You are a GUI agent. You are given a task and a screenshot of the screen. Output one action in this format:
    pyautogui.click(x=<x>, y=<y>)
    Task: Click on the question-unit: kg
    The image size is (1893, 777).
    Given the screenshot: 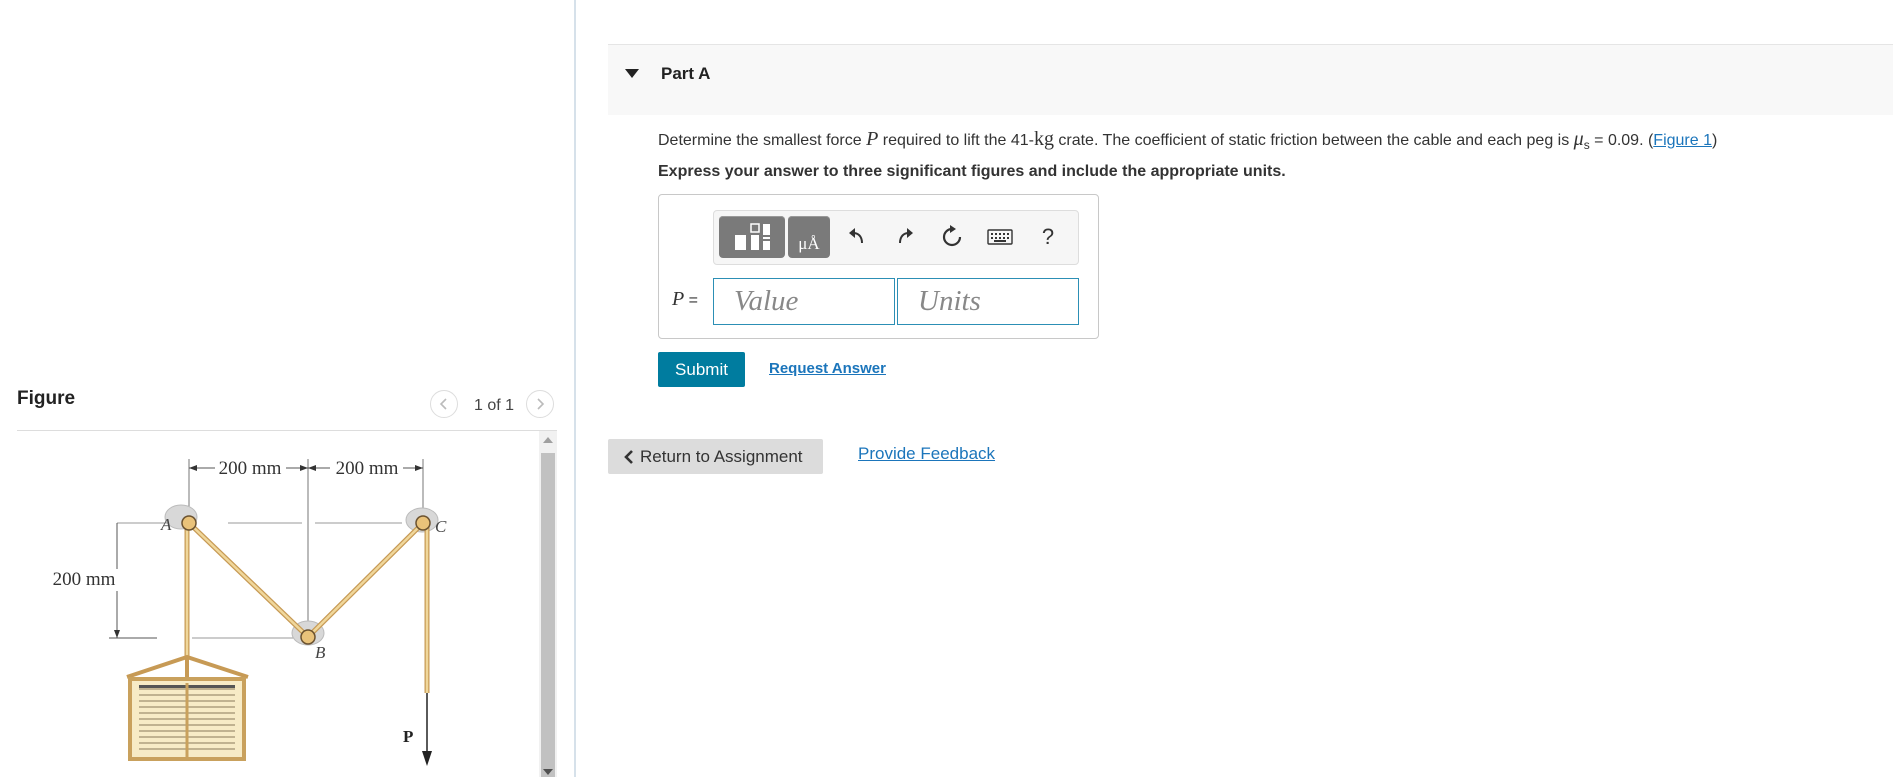 What is the action you would take?
    pyautogui.click(x=1043, y=139)
    